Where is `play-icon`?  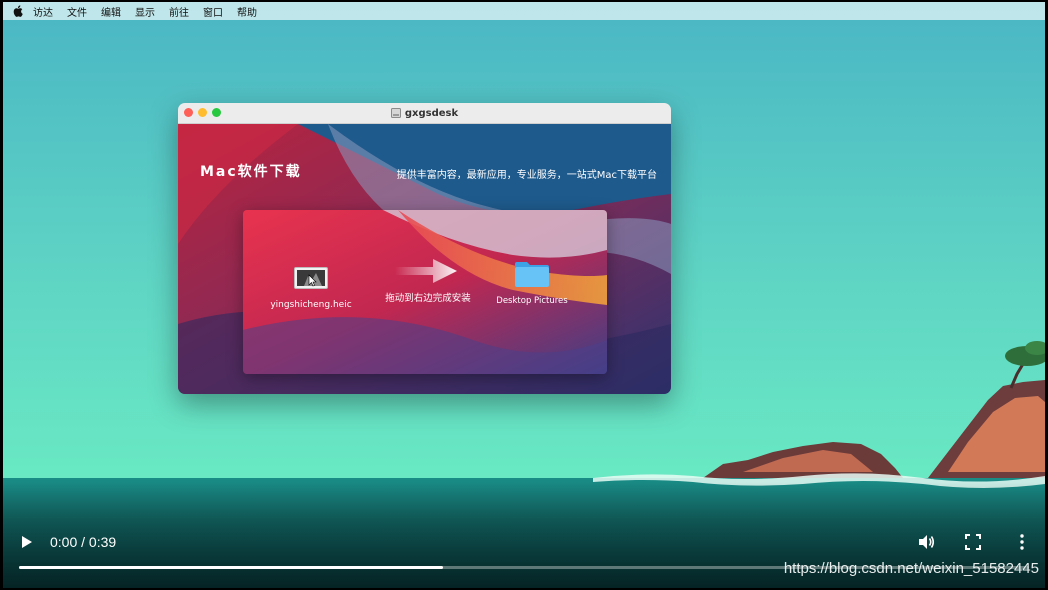 play-icon is located at coordinates (26, 542).